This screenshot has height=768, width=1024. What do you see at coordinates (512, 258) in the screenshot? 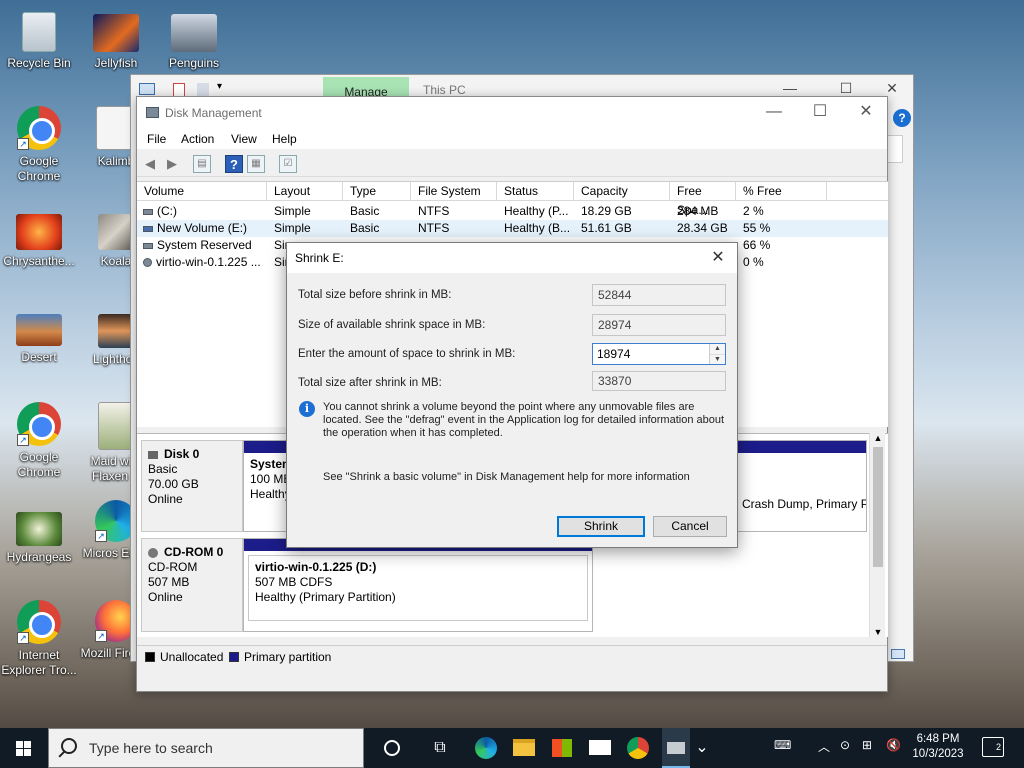
I see `dialog-title-bar: Shrink E: ✕` at bounding box center [512, 258].